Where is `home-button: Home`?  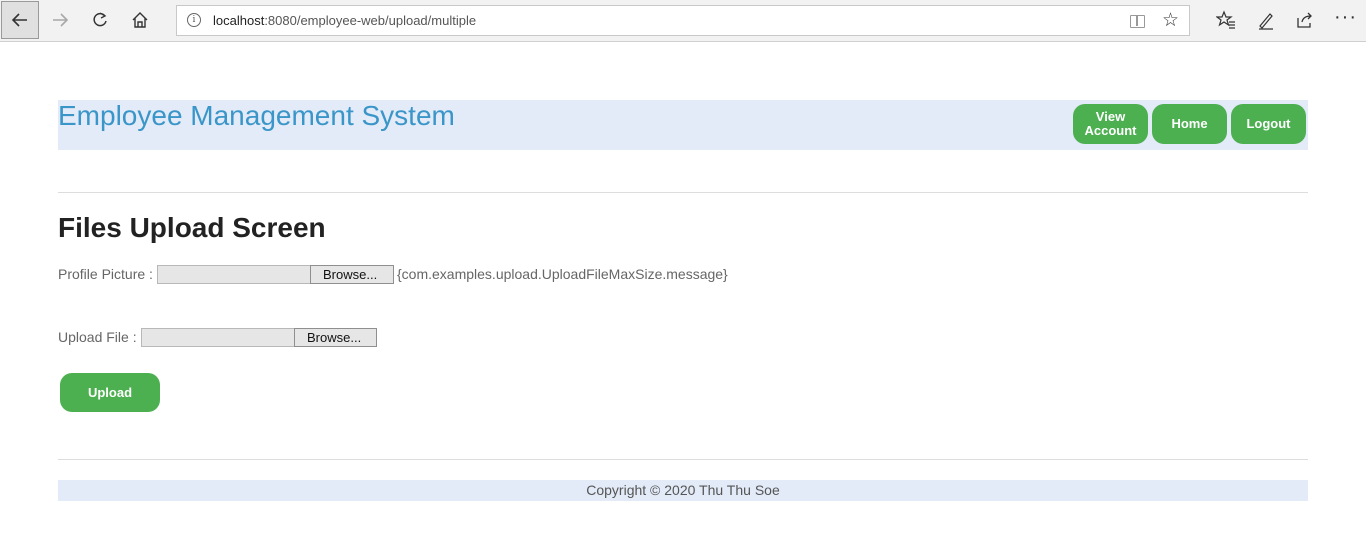
home-button: Home is located at coordinates (1189, 124).